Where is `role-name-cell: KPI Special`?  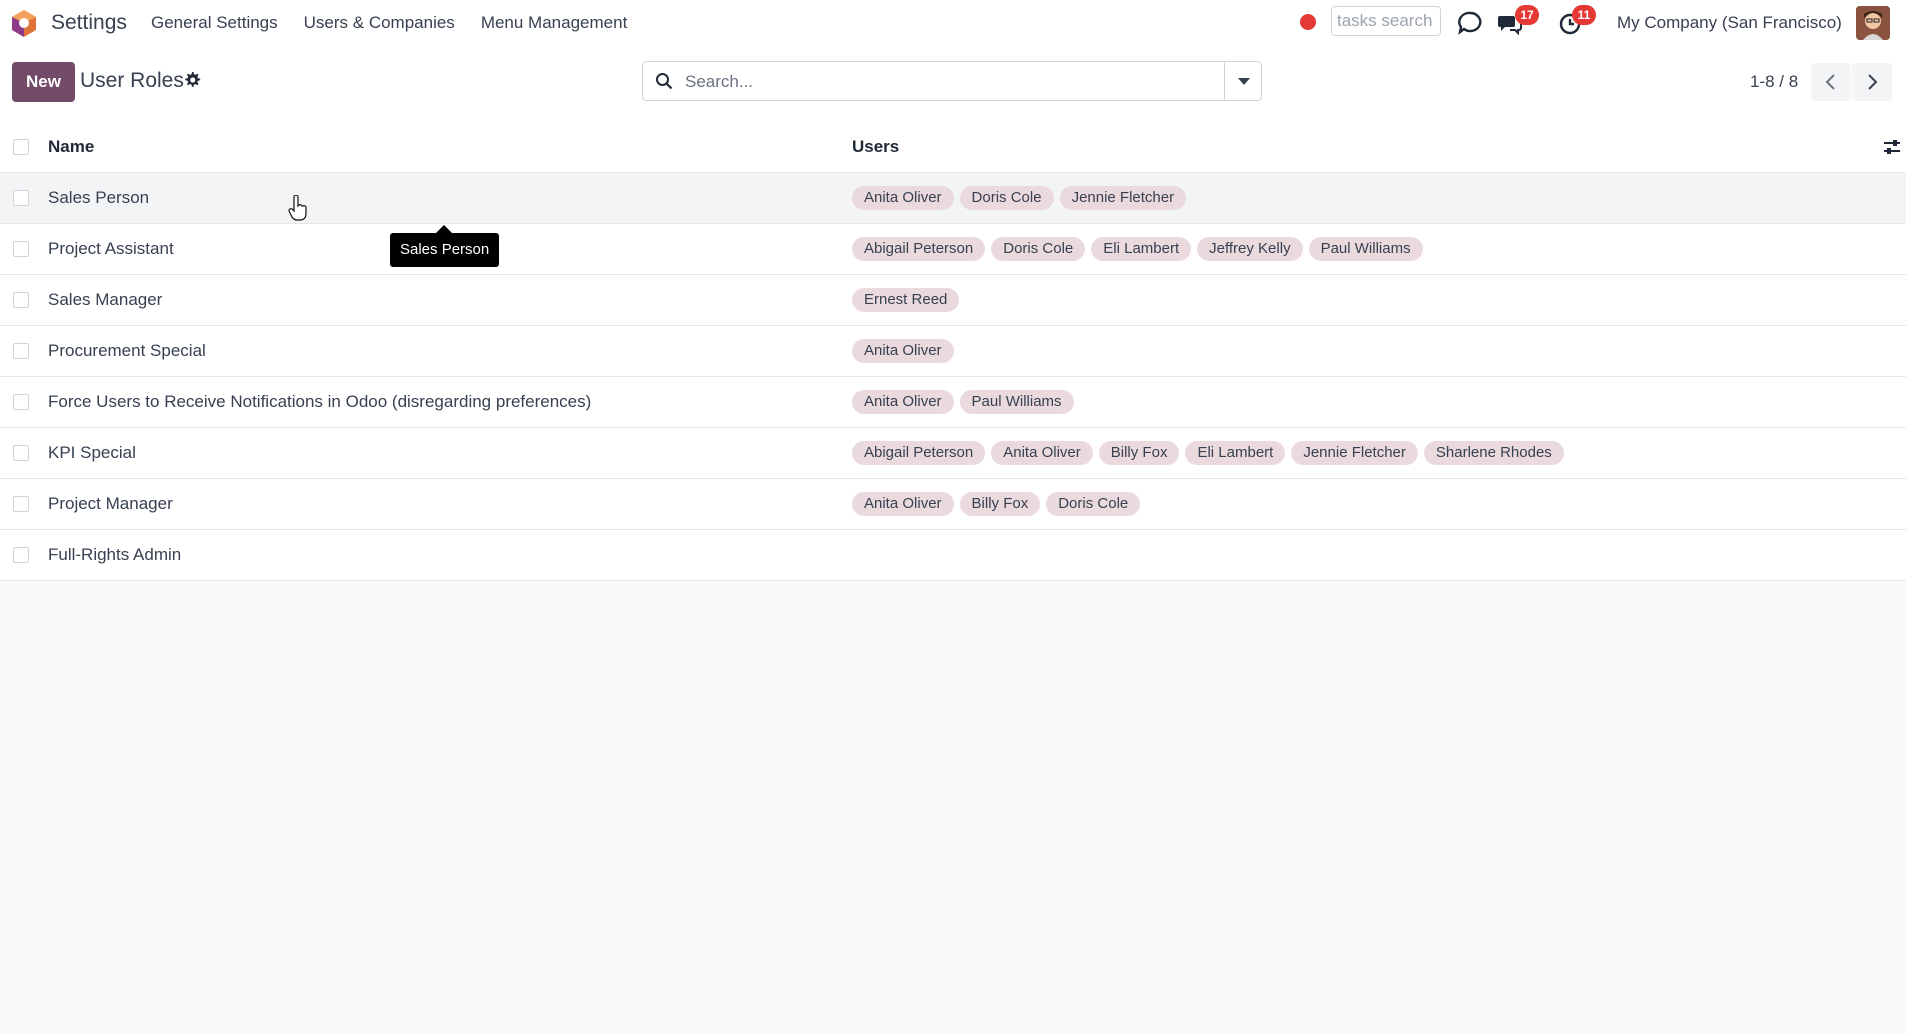 role-name-cell: KPI Special is located at coordinates (92, 453).